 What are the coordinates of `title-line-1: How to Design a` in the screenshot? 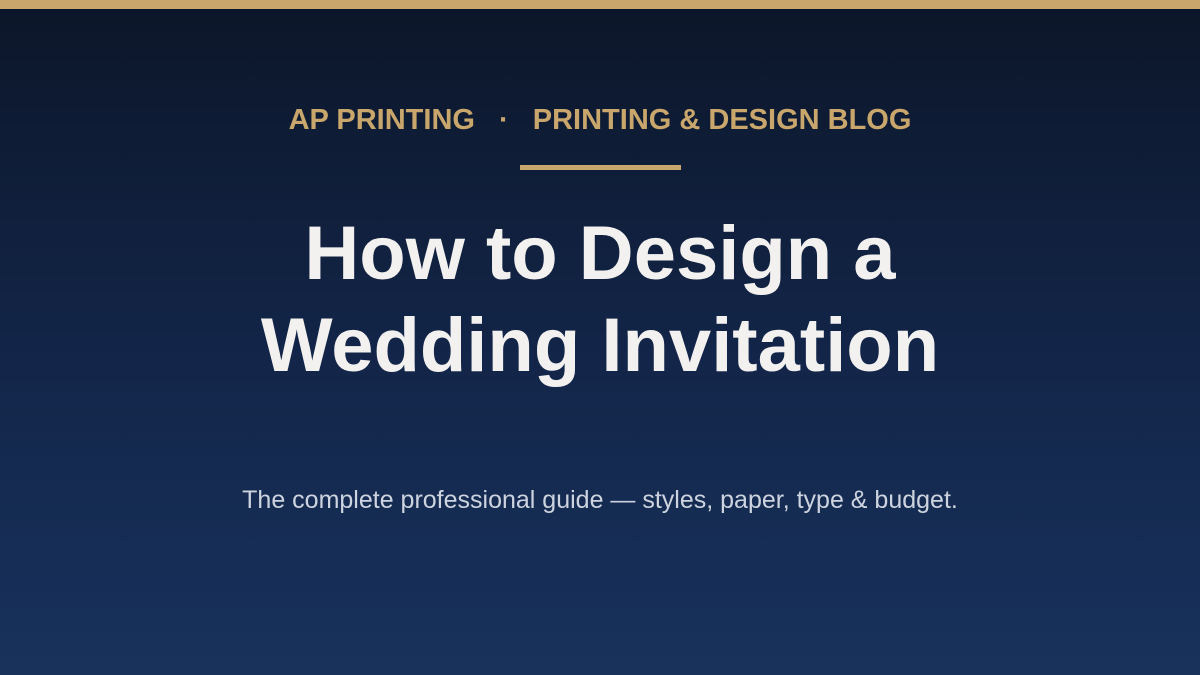 It's located at (600, 253).